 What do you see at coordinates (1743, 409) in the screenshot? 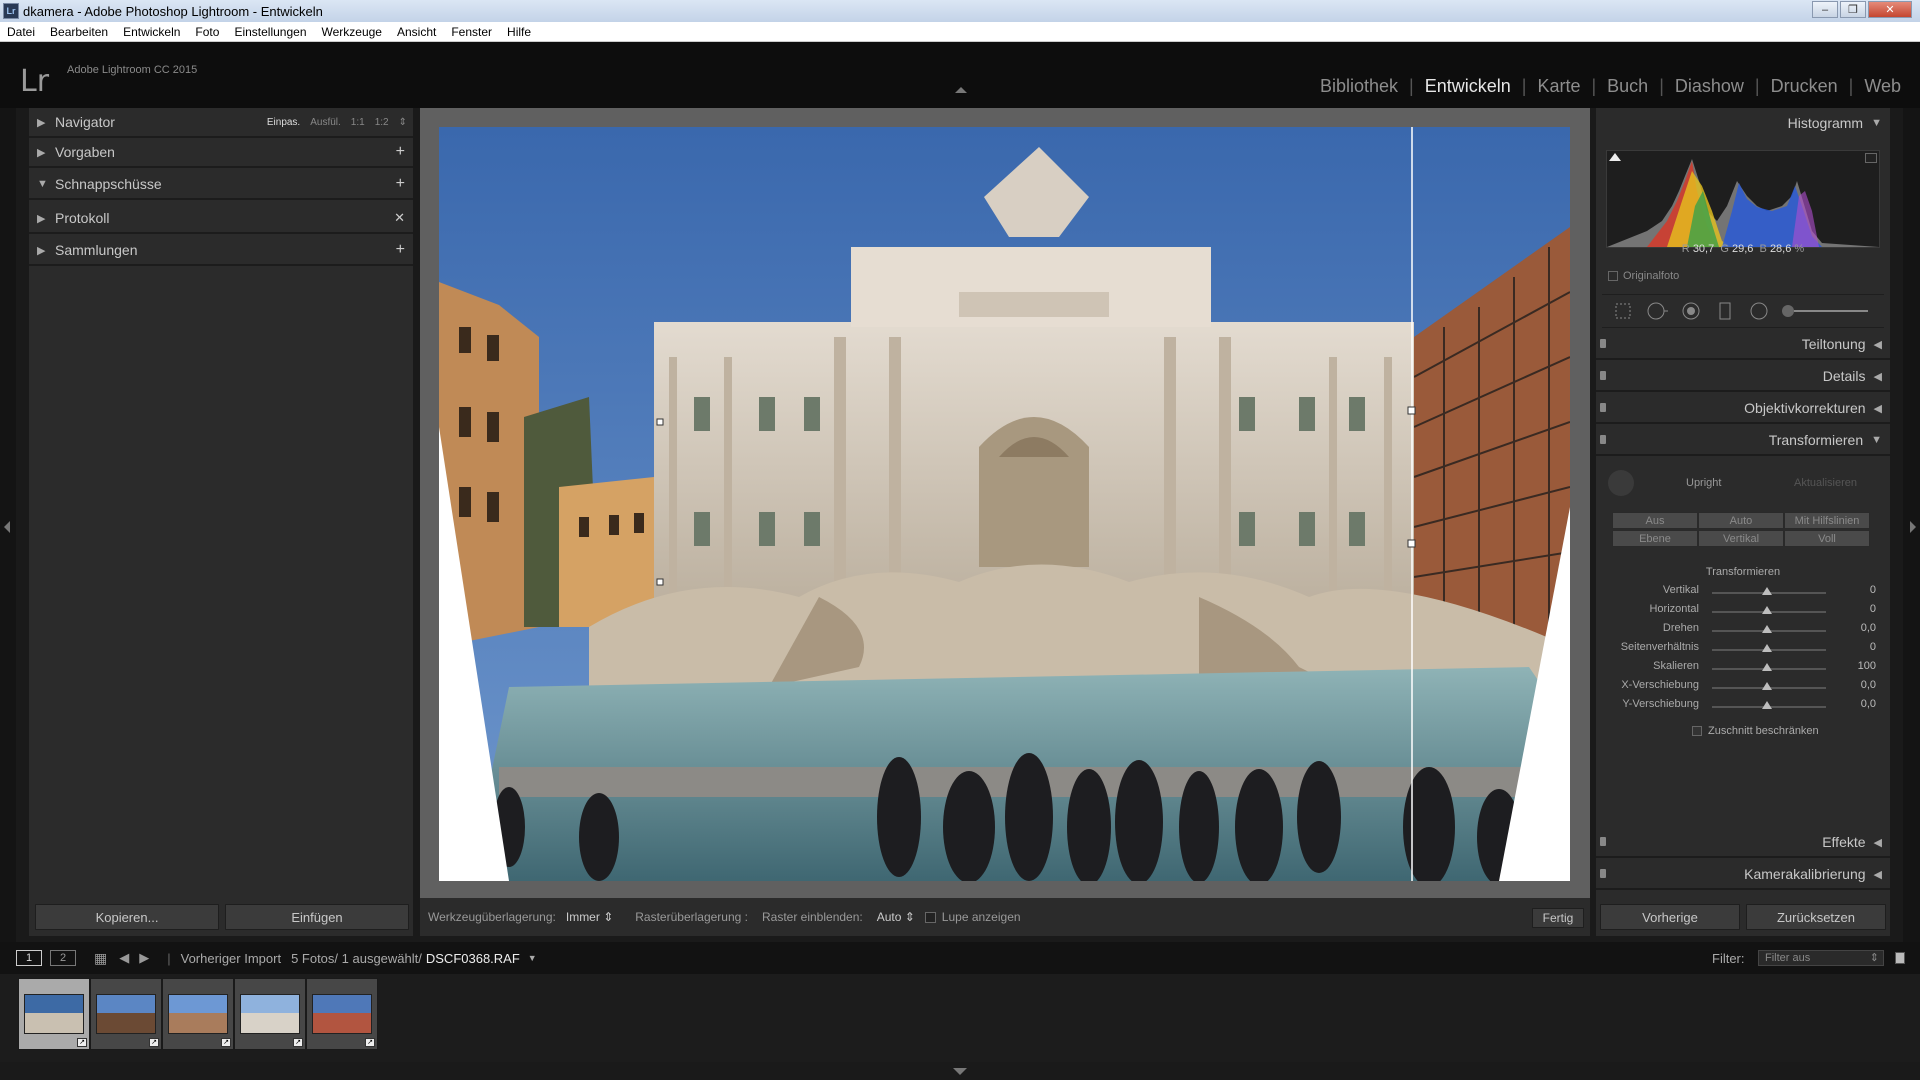
I see `lens-corrections-header: Objektivkorrekturen ◀` at bounding box center [1743, 409].